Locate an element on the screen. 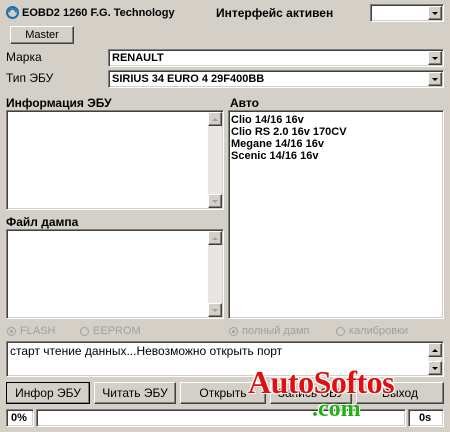 The width and height of the screenshot is (450, 432). interface-select-dropdown-button is located at coordinates (435, 13).